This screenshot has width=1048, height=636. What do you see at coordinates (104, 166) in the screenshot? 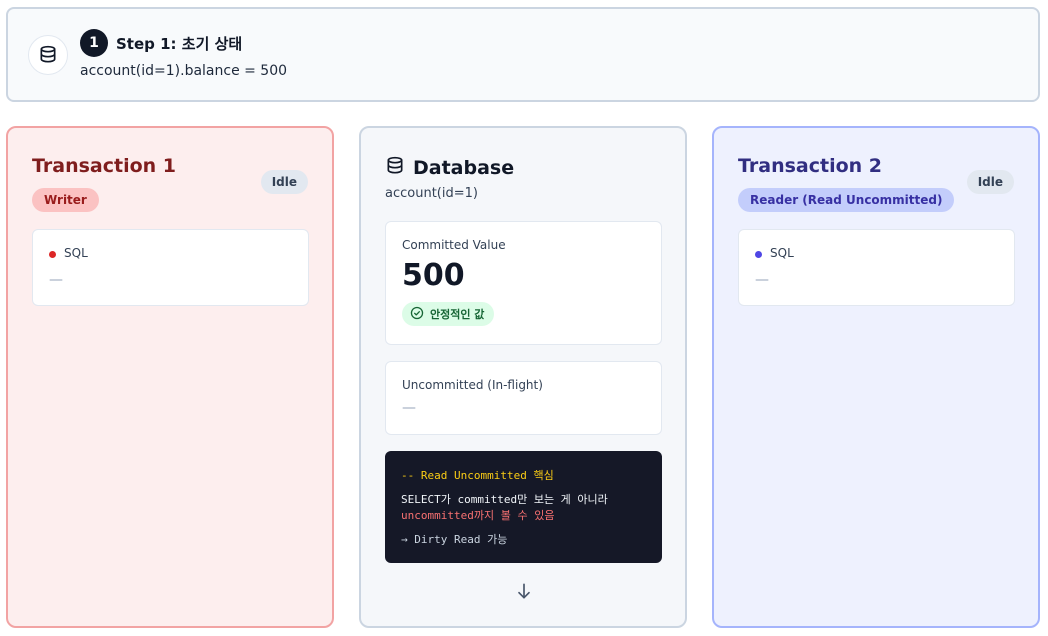
I see `transaction-1-title: Transaction 1` at bounding box center [104, 166].